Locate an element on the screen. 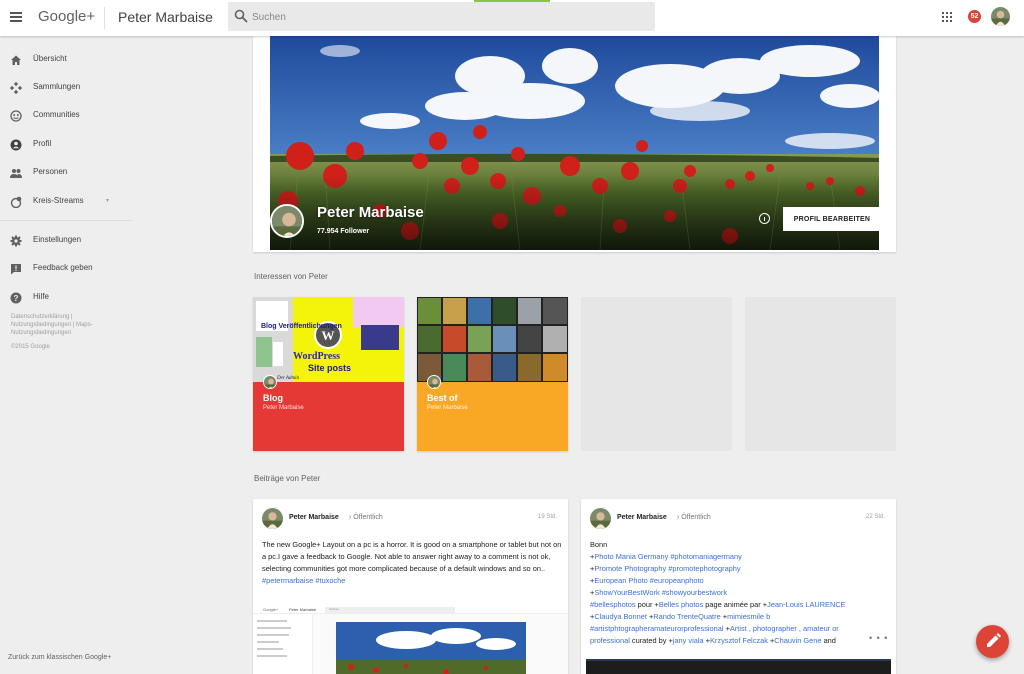 The image size is (1024, 674). post-text-fragment: curated by + is located at coordinates (651, 640).